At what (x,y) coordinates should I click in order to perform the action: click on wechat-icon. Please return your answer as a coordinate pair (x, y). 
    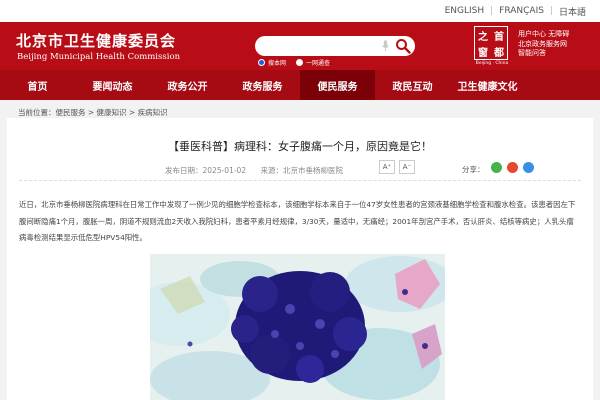
    Looking at the image, I should click on (496, 167).